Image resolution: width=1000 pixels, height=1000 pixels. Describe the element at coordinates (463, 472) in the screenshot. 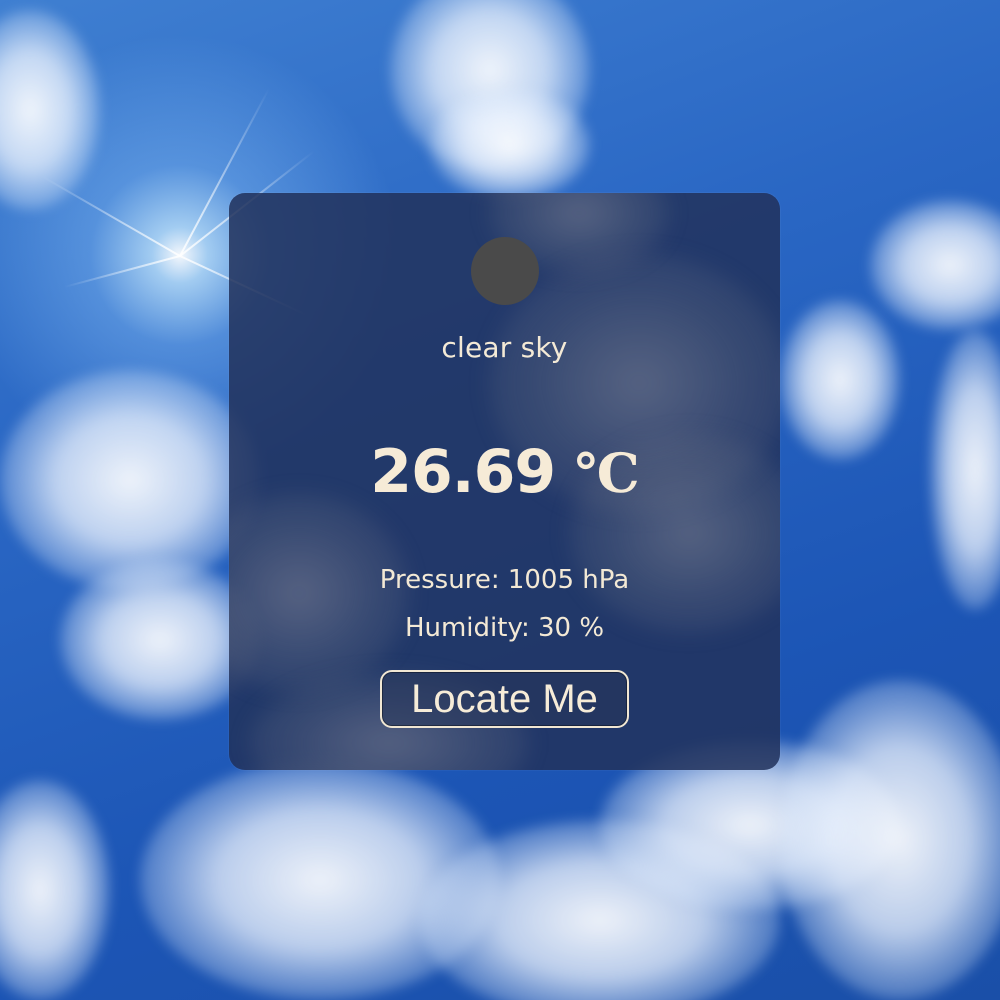

I see `temperature-value: 26.69` at that location.